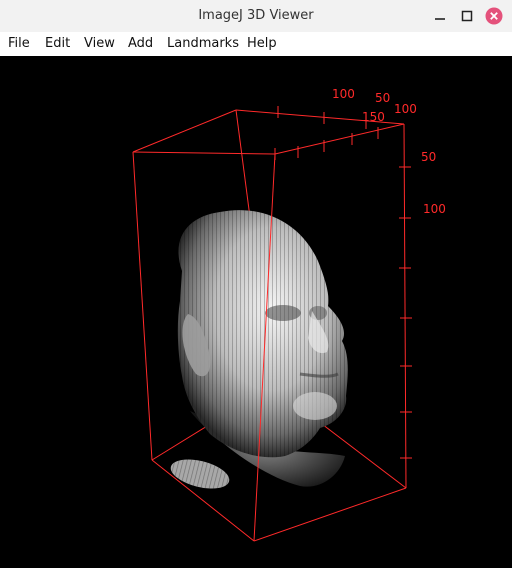 This screenshot has height=568, width=512. Describe the element at coordinates (405, 109) in the screenshot. I see `axis-label-z-100: 100` at that location.